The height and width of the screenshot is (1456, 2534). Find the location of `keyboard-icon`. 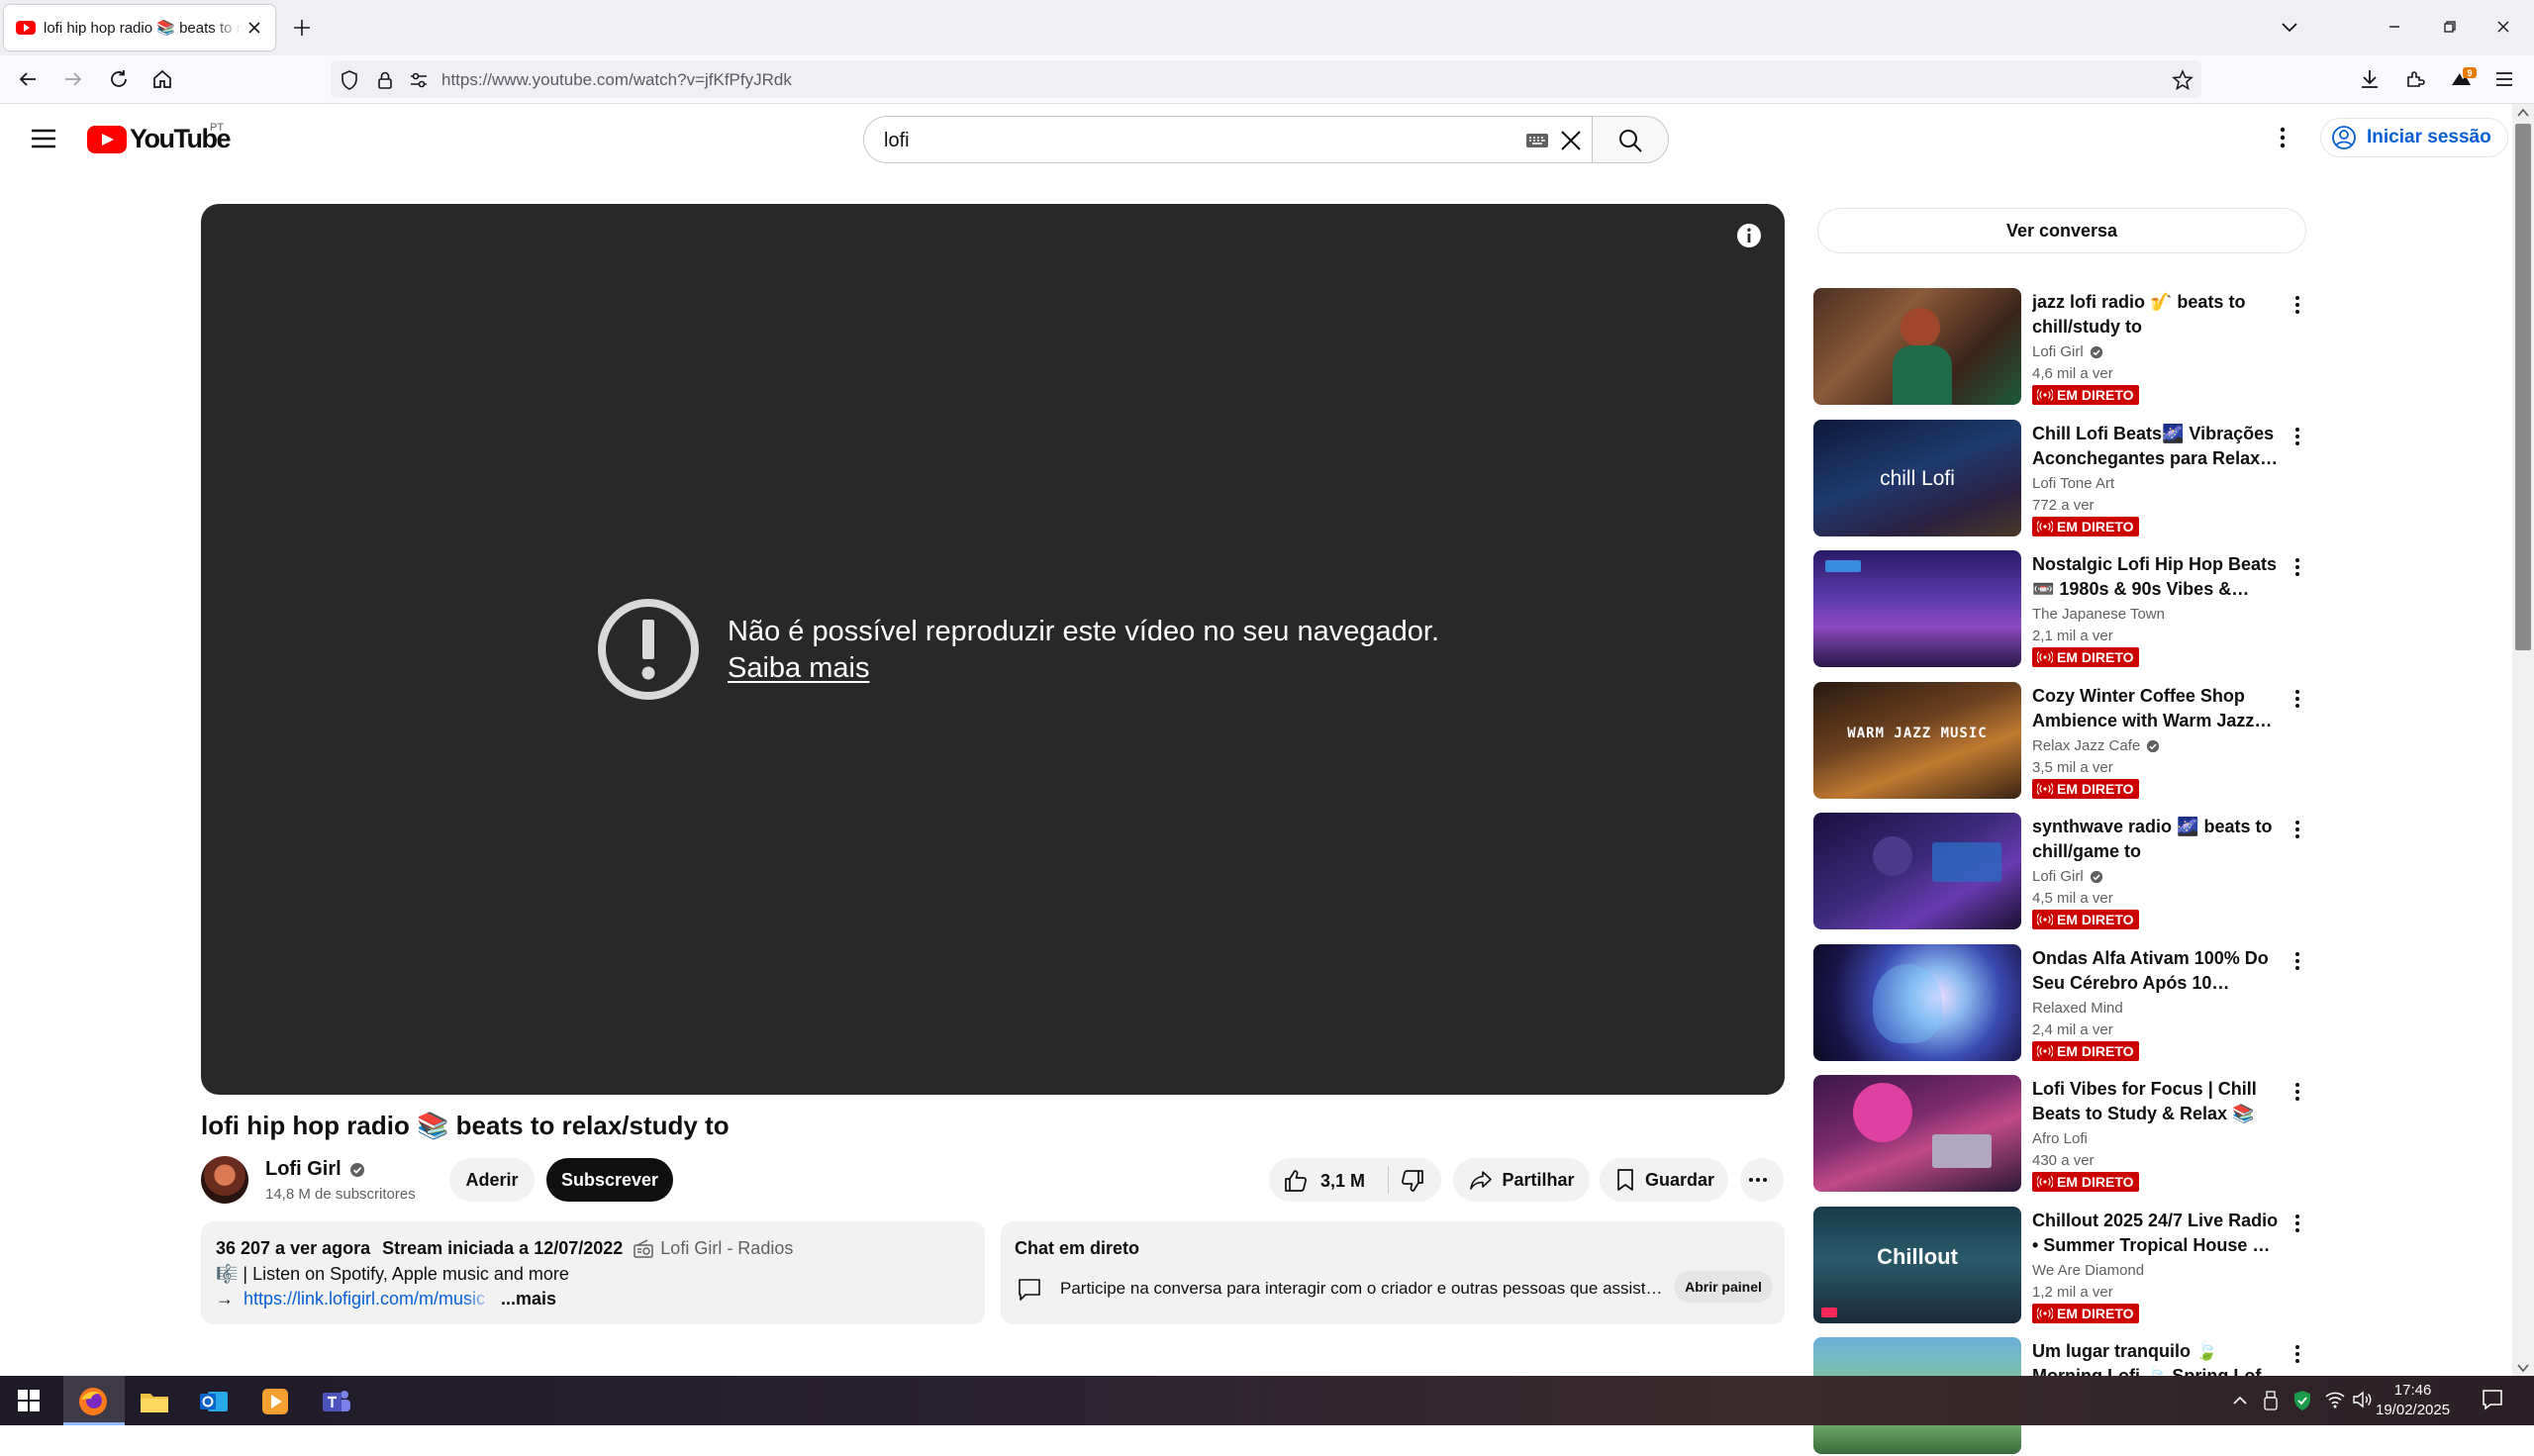

keyboard-icon is located at coordinates (1537, 140).